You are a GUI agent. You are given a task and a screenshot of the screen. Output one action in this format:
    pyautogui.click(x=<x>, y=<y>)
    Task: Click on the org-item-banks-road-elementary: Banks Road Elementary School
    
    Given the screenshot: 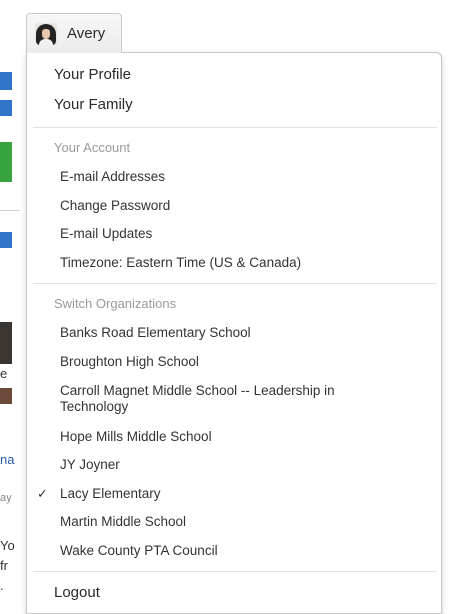 What is the action you would take?
    pyautogui.click(x=250, y=332)
    